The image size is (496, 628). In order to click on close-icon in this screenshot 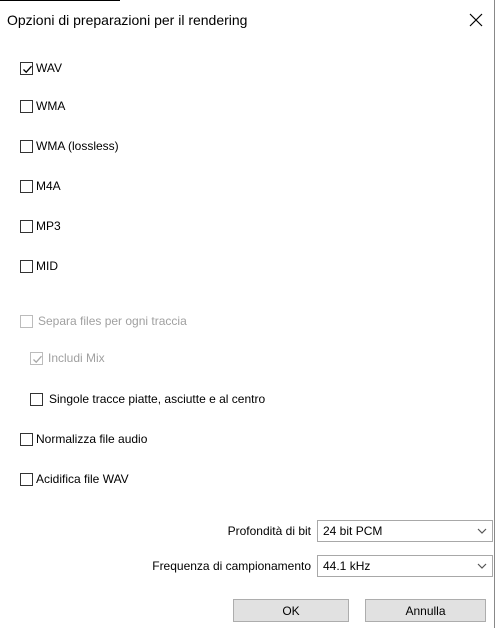, I will do `click(476, 20)`.